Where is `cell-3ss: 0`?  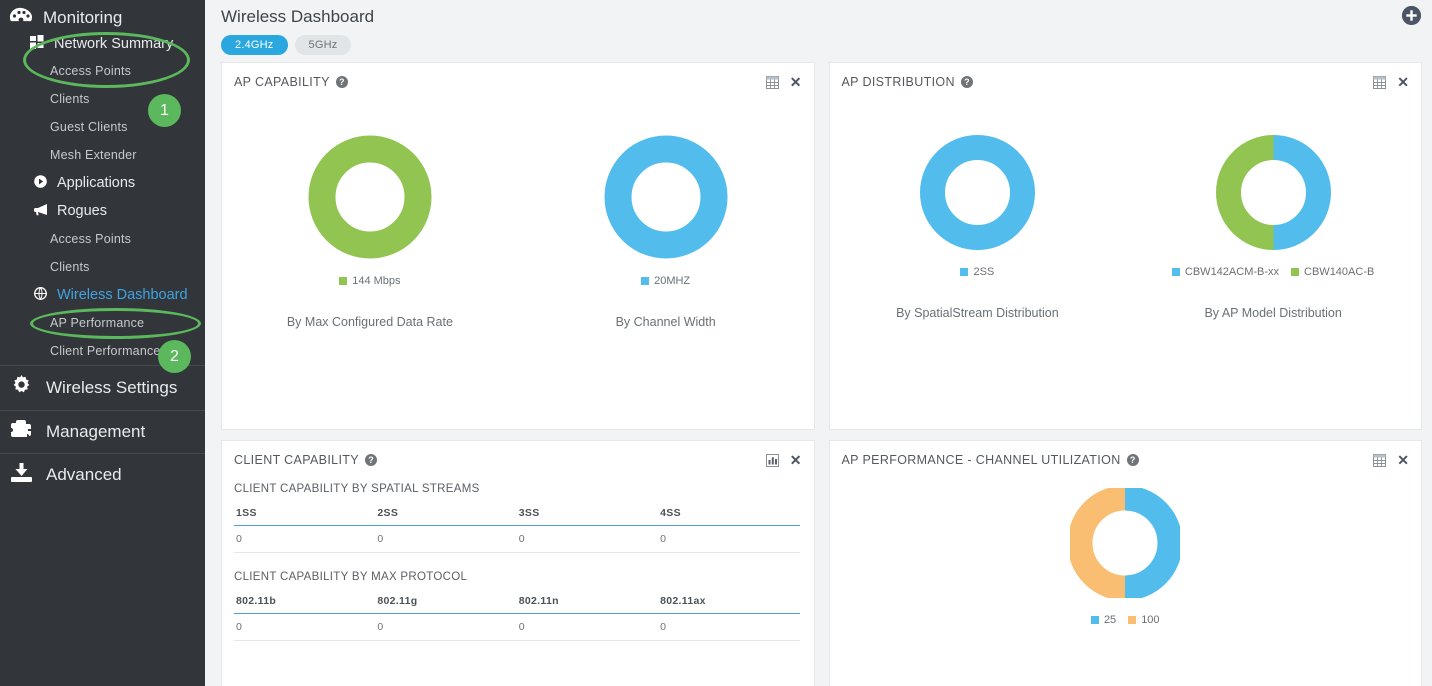
cell-3ss: 0 is located at coordinates (587, 539).